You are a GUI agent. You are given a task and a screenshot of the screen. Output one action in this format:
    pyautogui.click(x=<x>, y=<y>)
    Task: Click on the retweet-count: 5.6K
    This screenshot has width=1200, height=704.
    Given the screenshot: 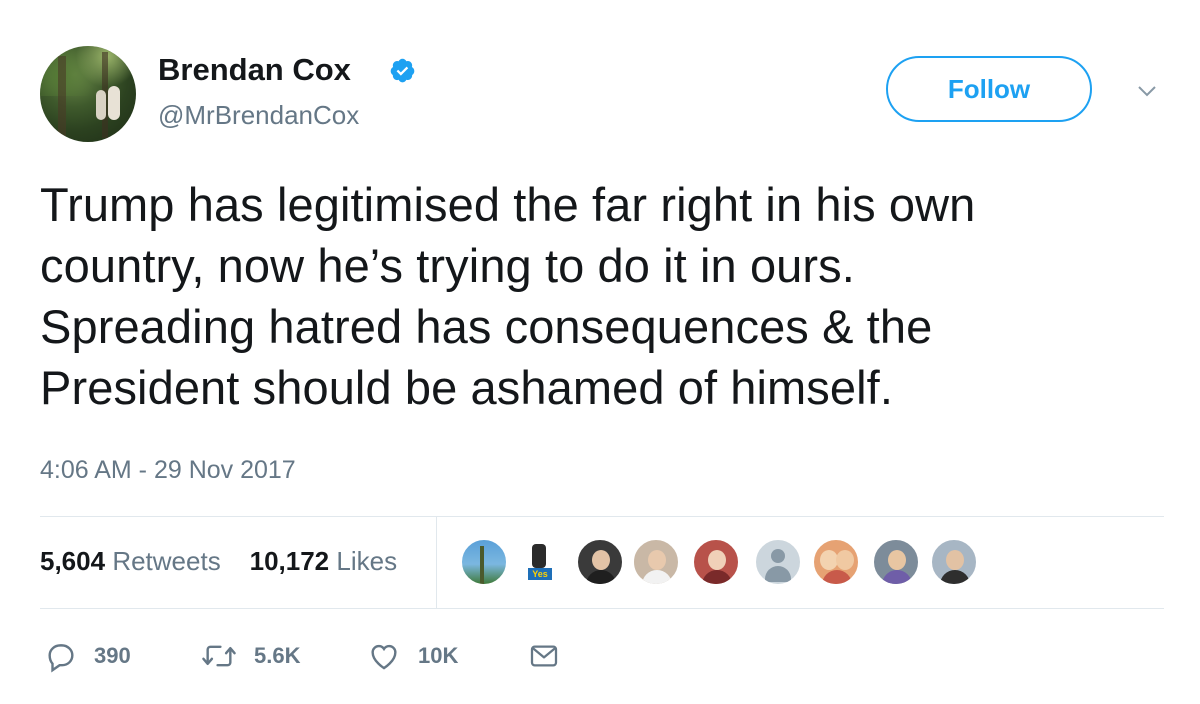 What is the action you would take?
    pyautogui.click(x=277, y=655)
    